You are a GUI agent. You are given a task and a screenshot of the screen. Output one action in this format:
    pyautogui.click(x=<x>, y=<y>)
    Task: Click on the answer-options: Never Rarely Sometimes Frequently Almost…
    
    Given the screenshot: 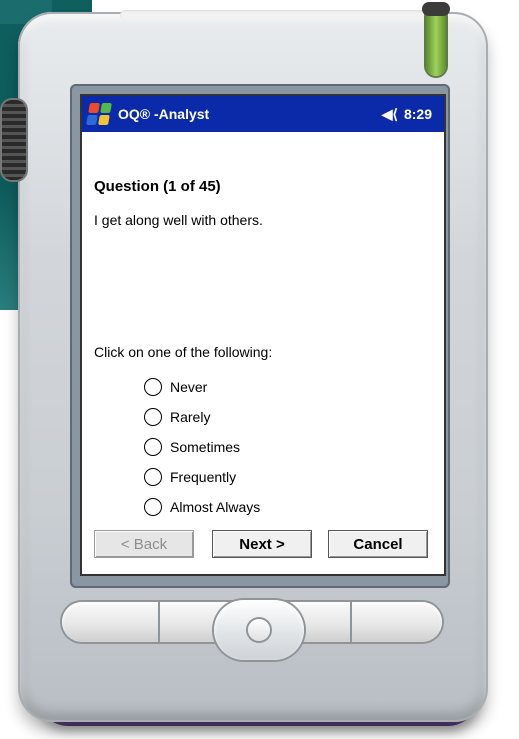 What is the action you would take?
    pyautogui.click(x=269, y=447)
    